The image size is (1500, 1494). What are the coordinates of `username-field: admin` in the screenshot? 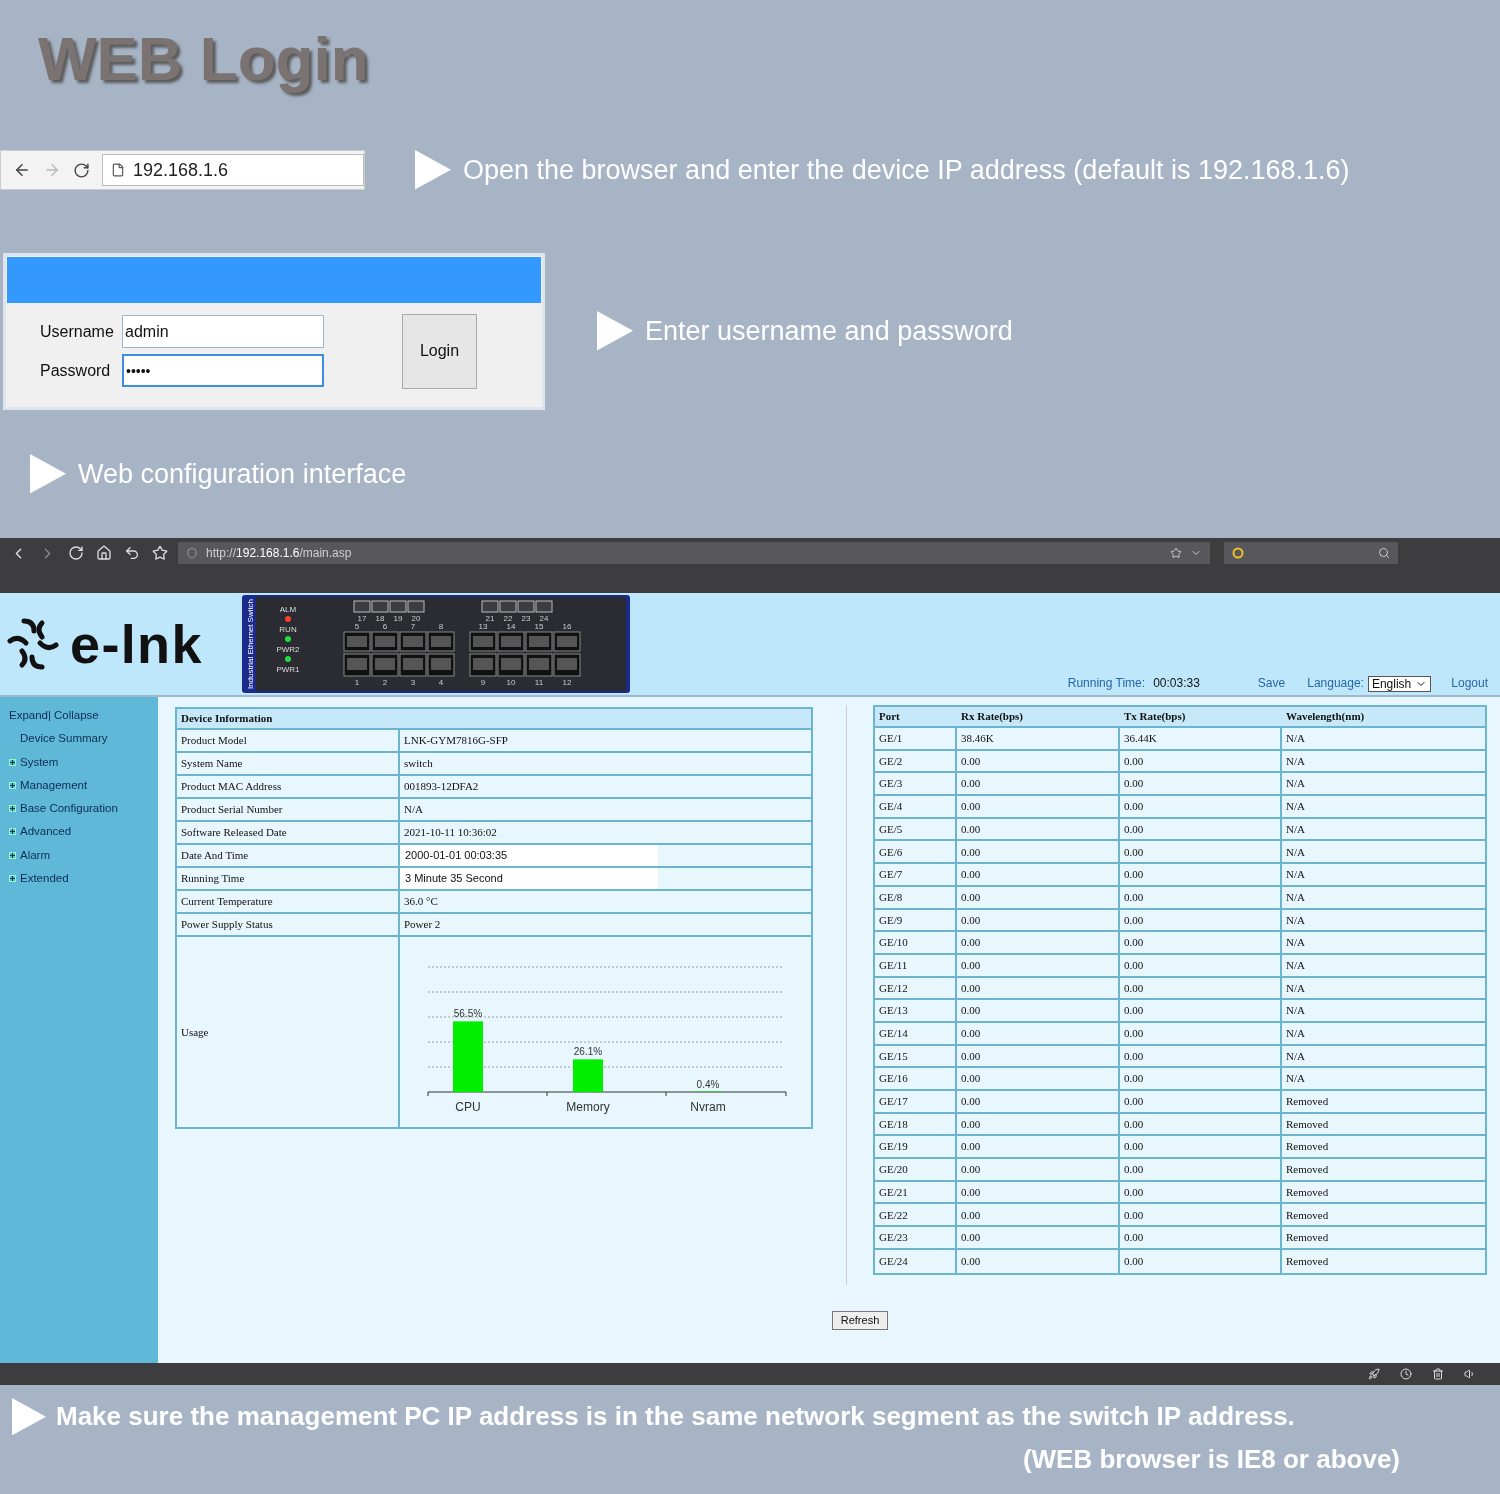 It's located at (223, 331).